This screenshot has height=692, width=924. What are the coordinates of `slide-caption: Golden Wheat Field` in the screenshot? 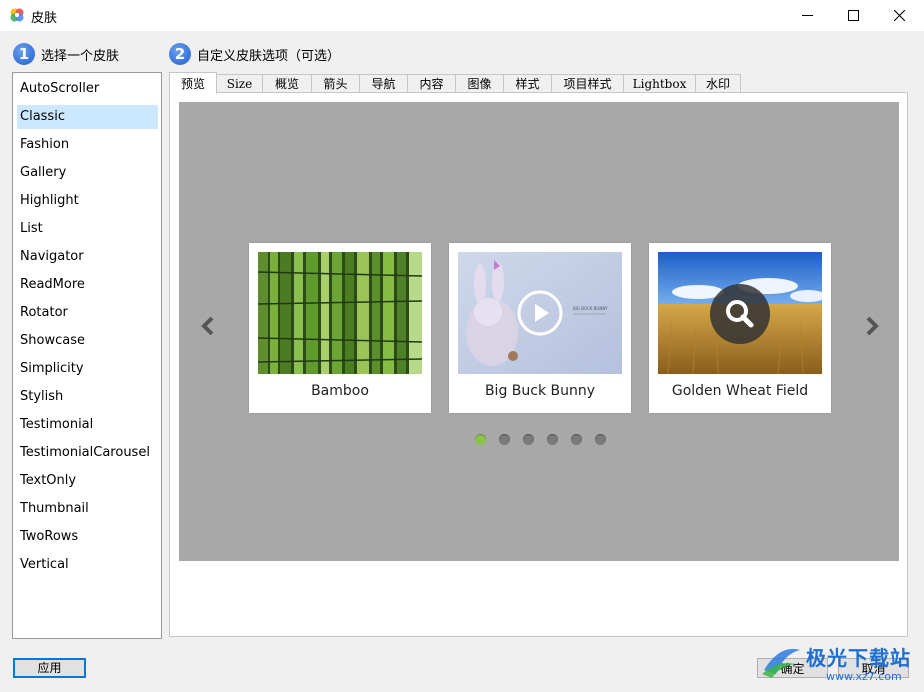 It's located at (740, 391).